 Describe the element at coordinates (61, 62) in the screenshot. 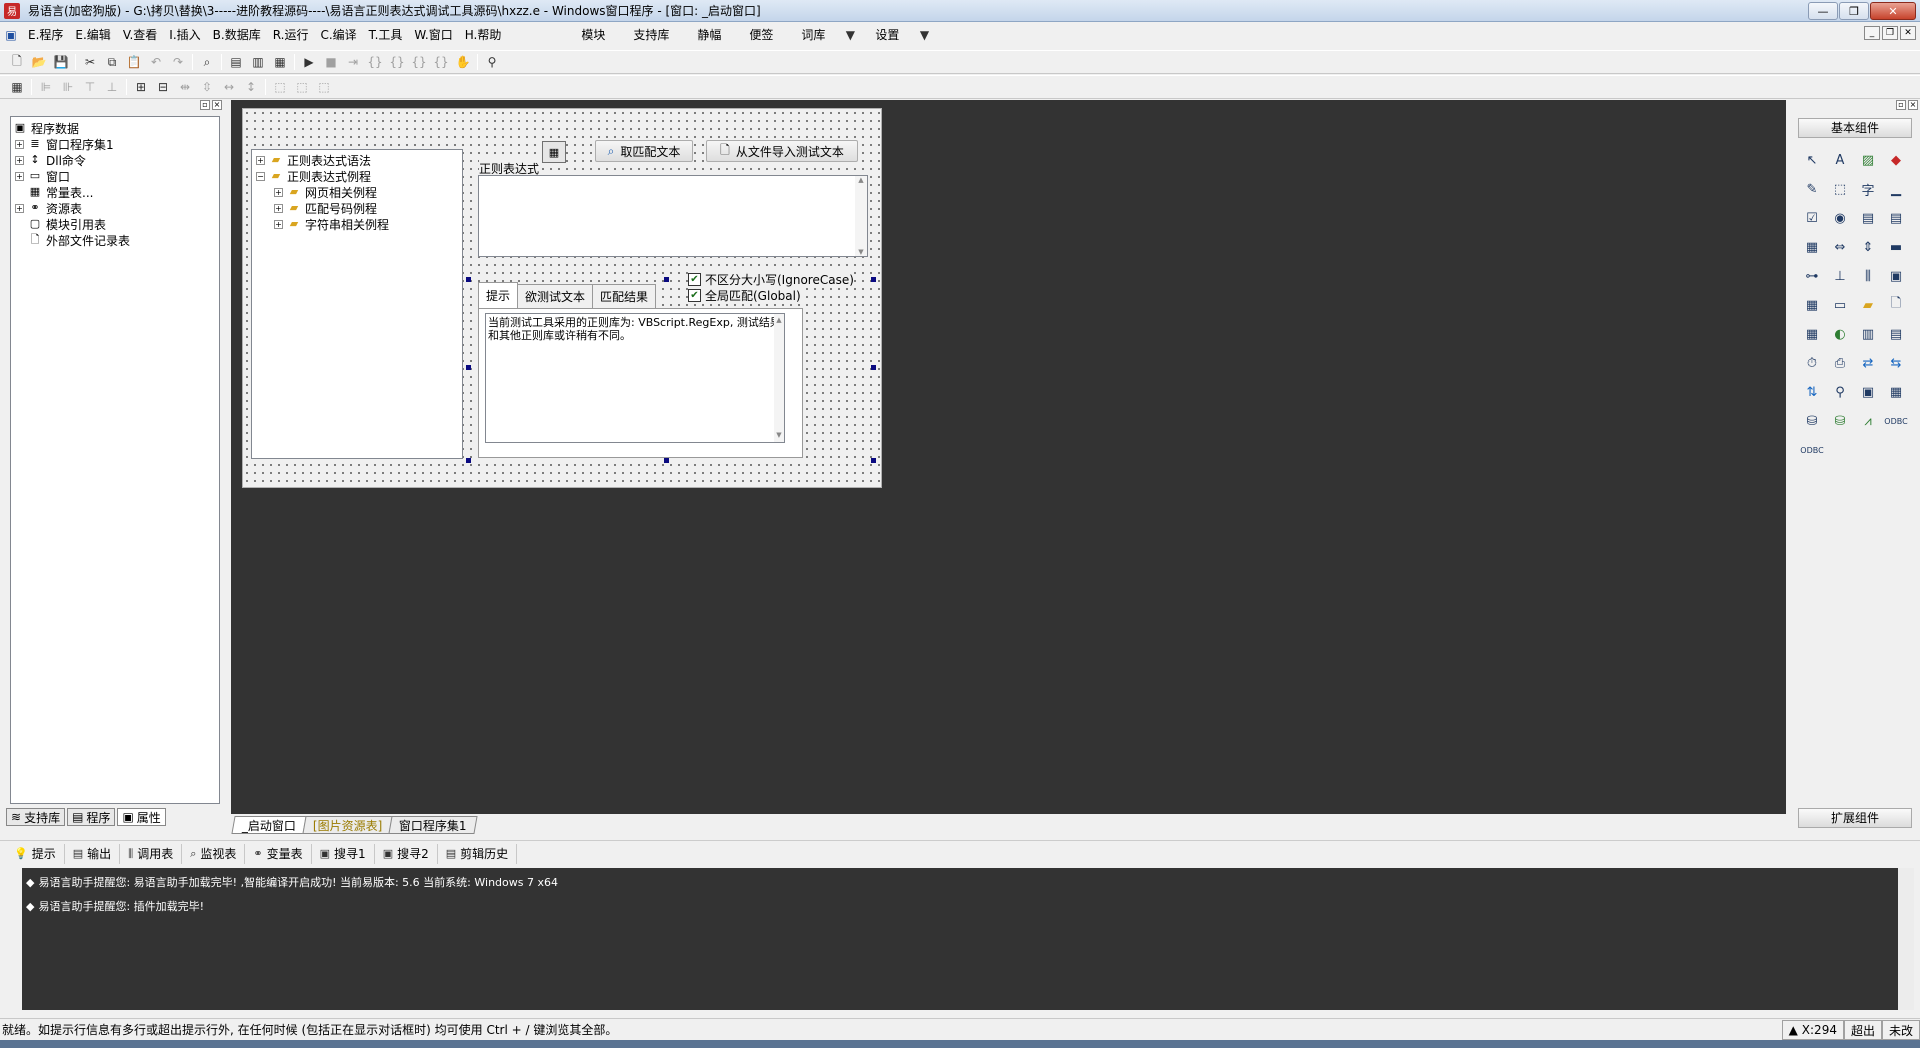

I see `save-icon: 💾` at that location.